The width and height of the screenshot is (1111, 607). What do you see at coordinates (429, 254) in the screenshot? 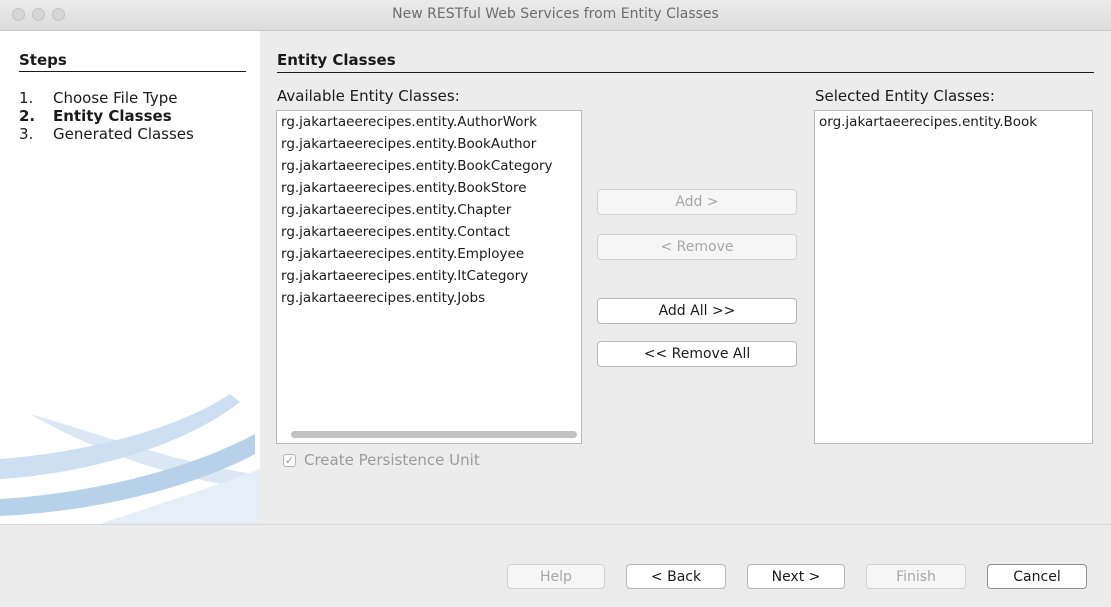
I see `list-item: rg.jakartaeerecipes.entity.Employee` at bounding box center [429, 254].